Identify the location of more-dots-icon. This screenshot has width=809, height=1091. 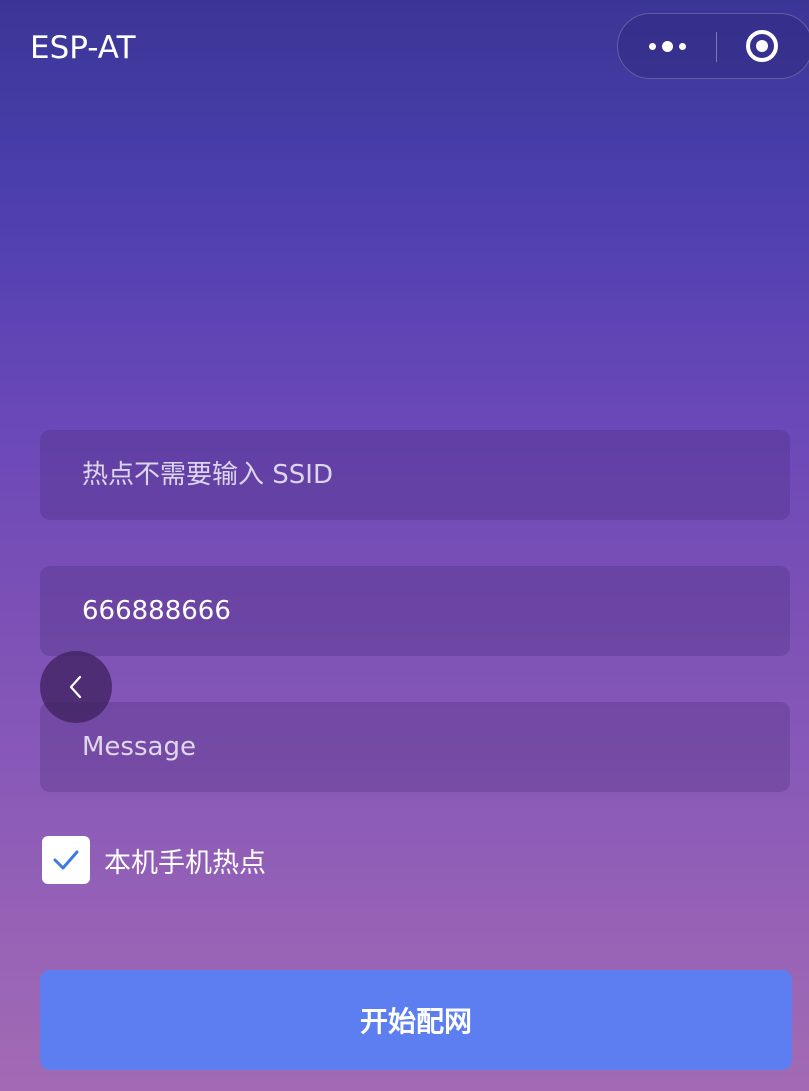
(667, 46).